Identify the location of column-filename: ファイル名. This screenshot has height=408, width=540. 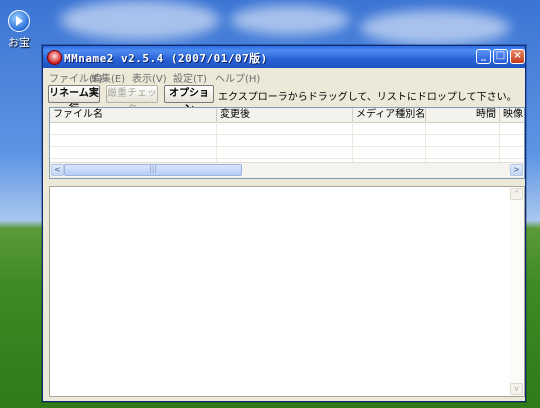
(133, 115).